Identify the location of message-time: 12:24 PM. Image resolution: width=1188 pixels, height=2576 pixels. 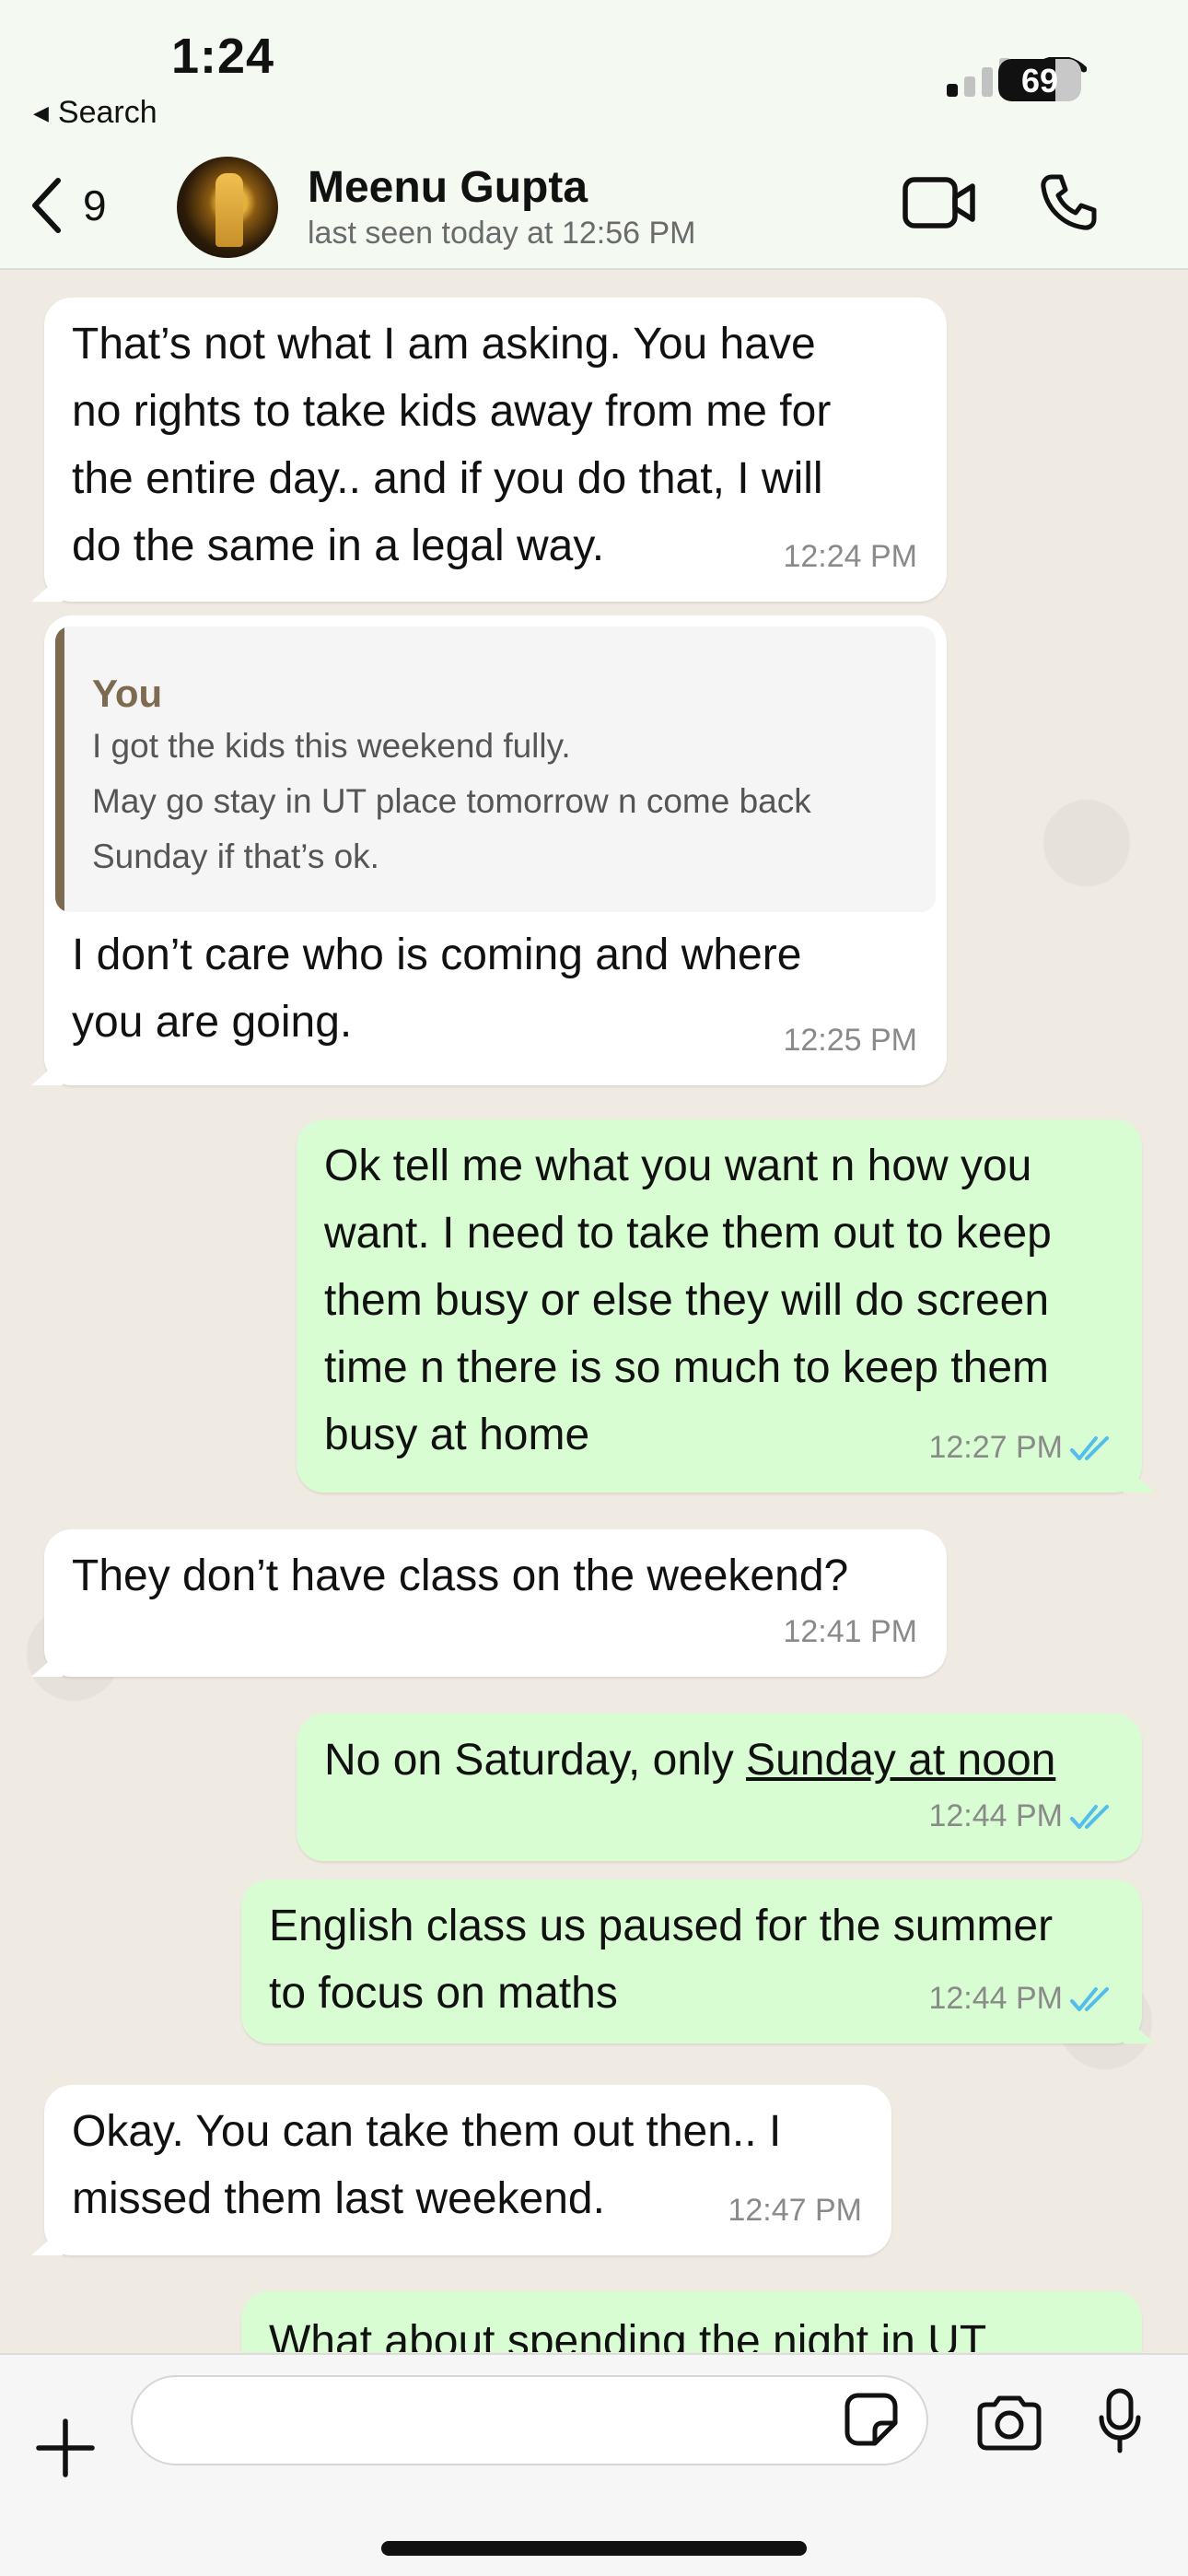
(850, 556).